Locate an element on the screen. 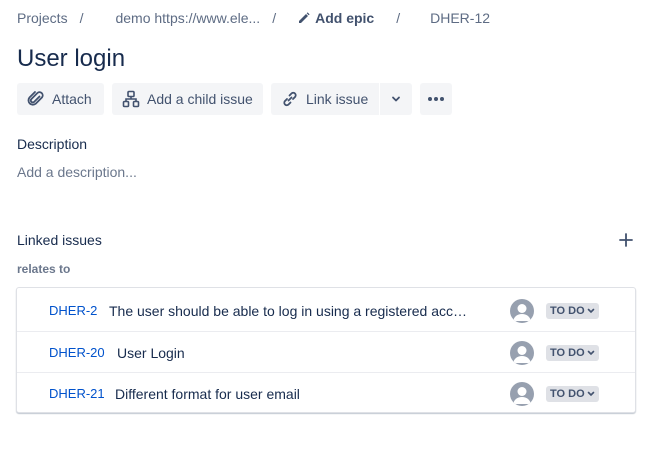  issue-key-link: DHER-20 is located at coordinates (77, 352).